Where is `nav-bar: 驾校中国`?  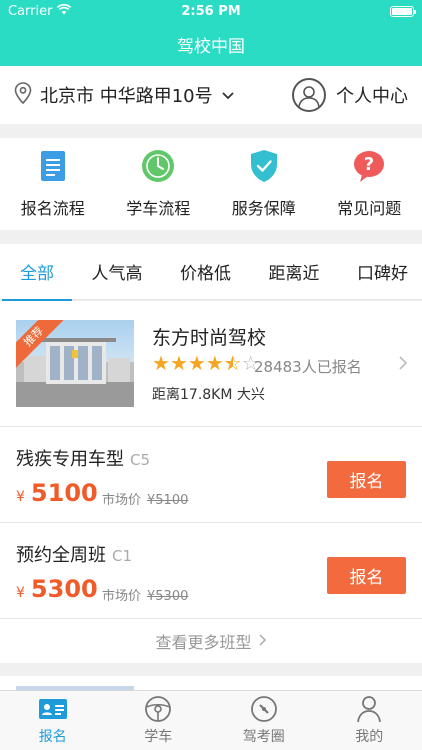 nav-bar: 驾校中国 is located at coordinates (211, 44).